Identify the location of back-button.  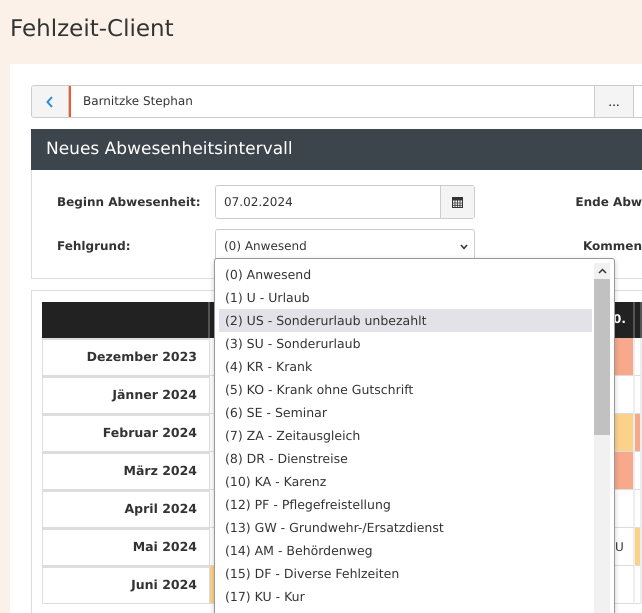
(50, 101).